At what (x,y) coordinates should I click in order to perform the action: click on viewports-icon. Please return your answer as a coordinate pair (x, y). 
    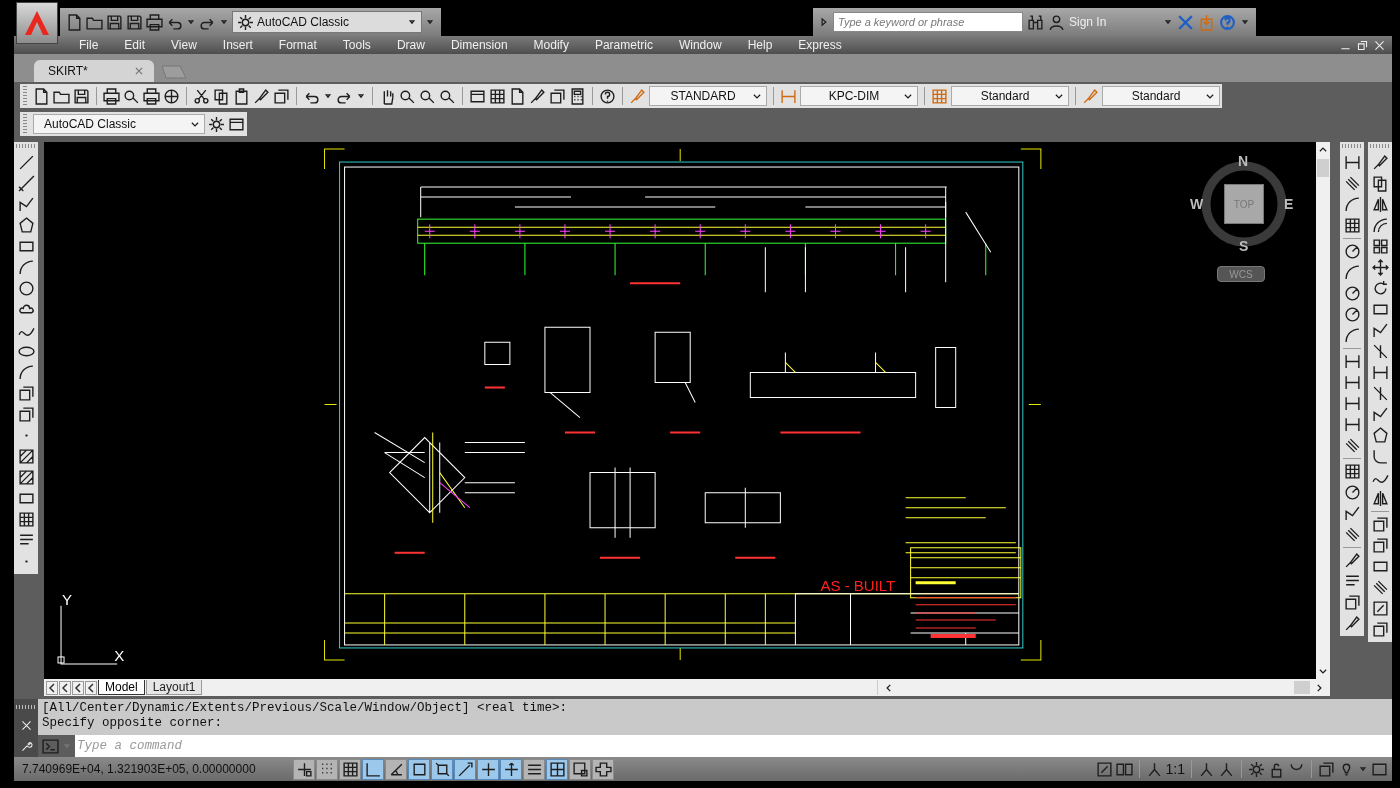
    Looking at the image, I should click on (1124, 769).